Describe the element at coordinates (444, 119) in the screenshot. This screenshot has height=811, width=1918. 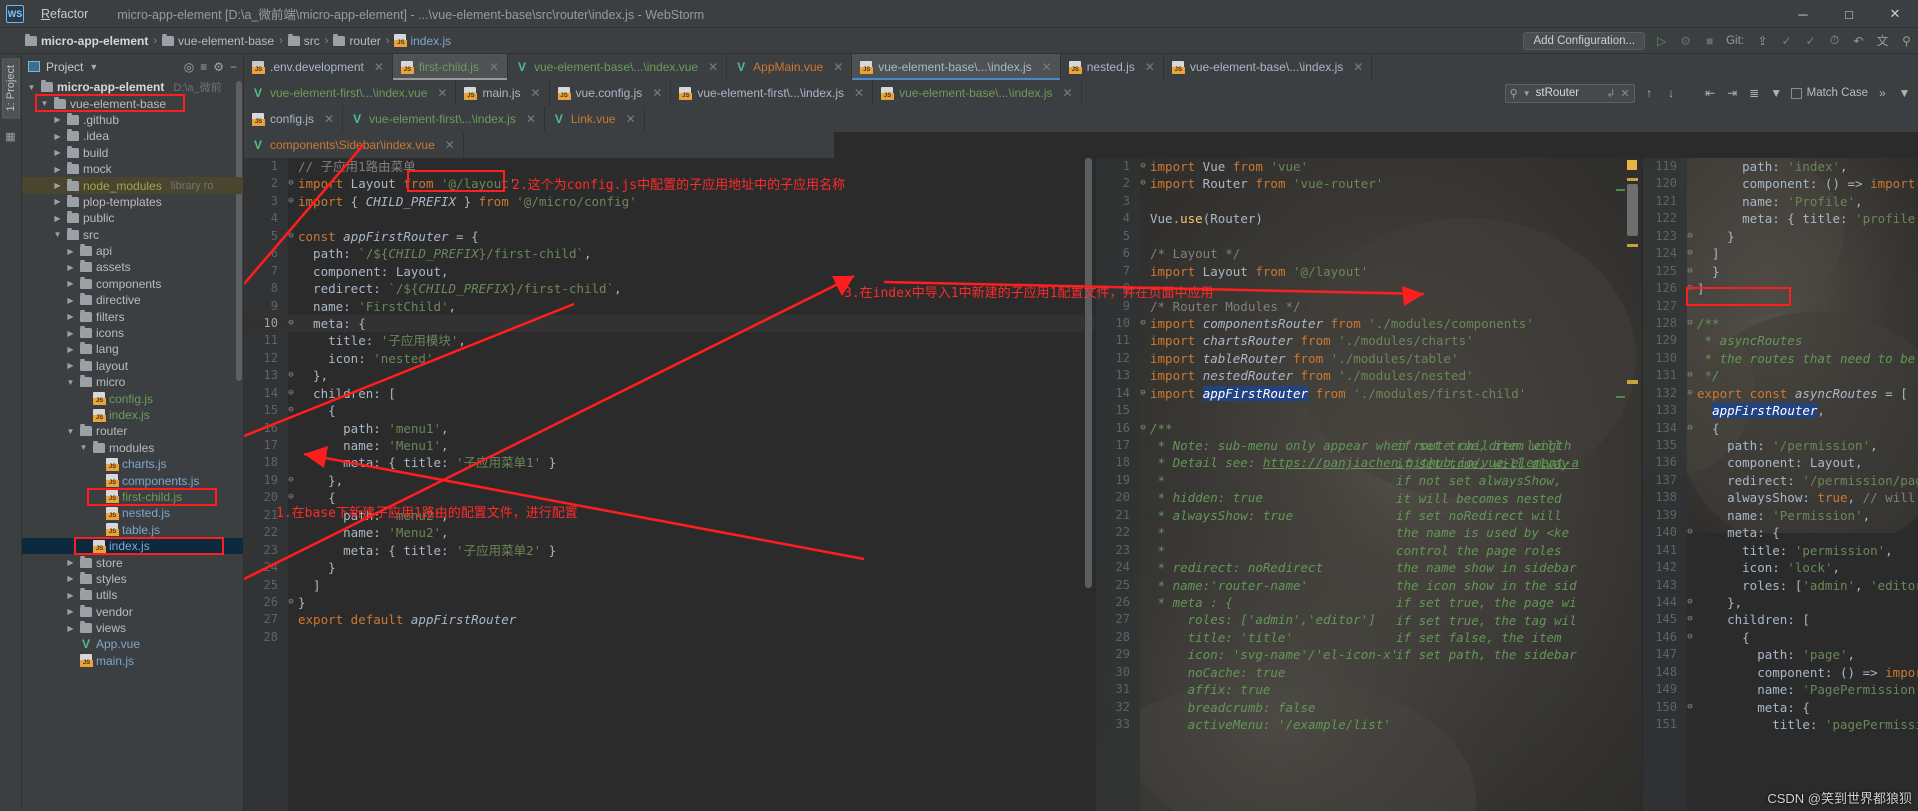
I see `editor-tab-vue-element-first-index-js: Vvue-element-first\...\index.js ✕` at that location.